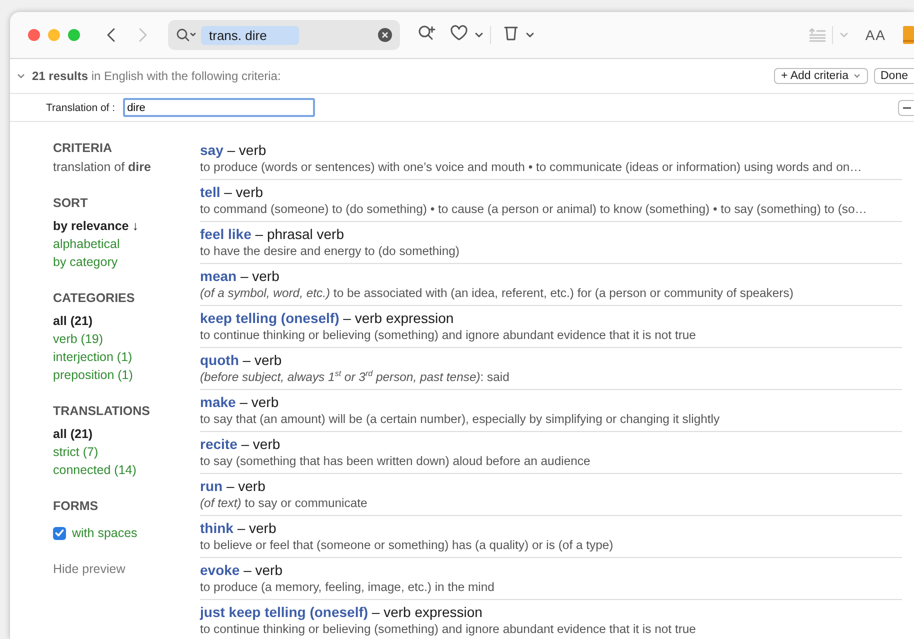  Describe the element at coordinates (21, 76) in the screenshot. I see `collapse-chevron-icon` at that location.